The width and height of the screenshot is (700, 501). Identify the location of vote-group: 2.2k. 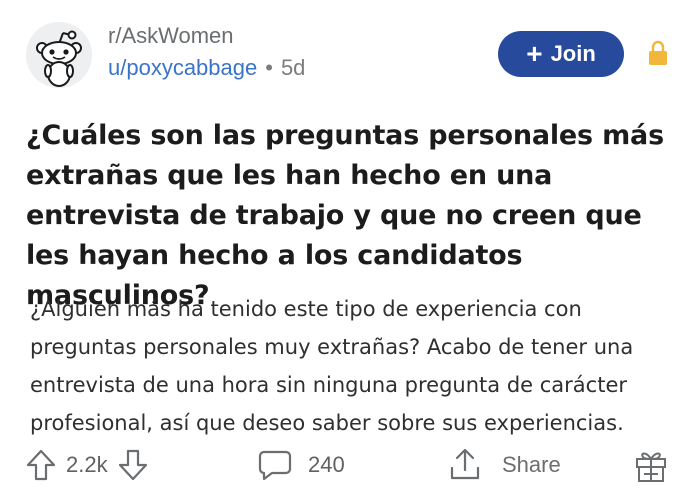
(87, 465).